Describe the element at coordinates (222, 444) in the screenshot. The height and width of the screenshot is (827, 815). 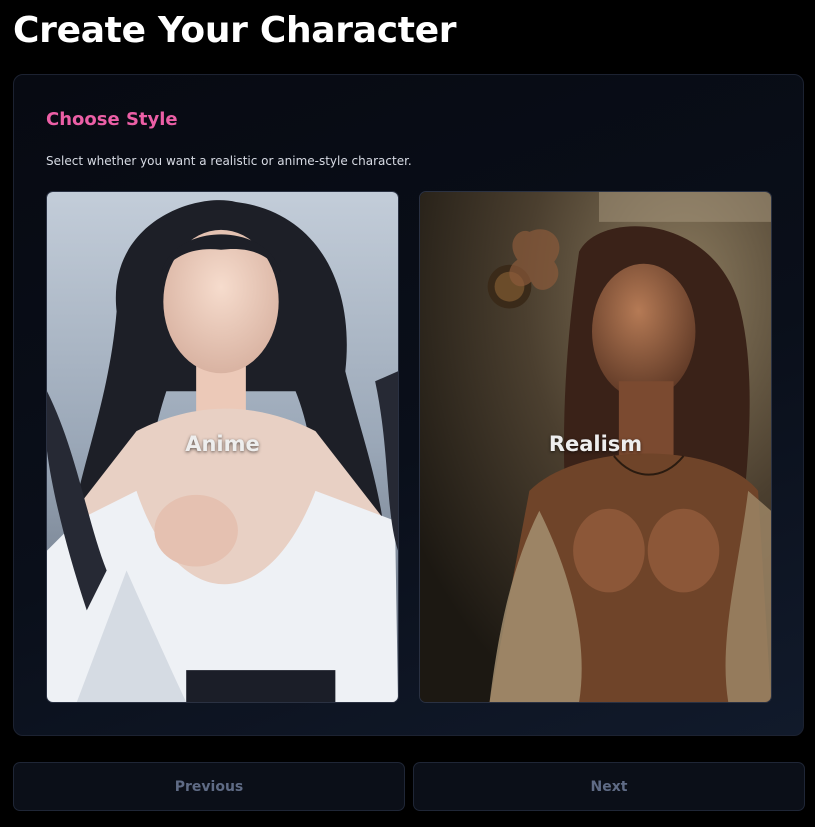
I see `anime-option-label: Anime` at that location.